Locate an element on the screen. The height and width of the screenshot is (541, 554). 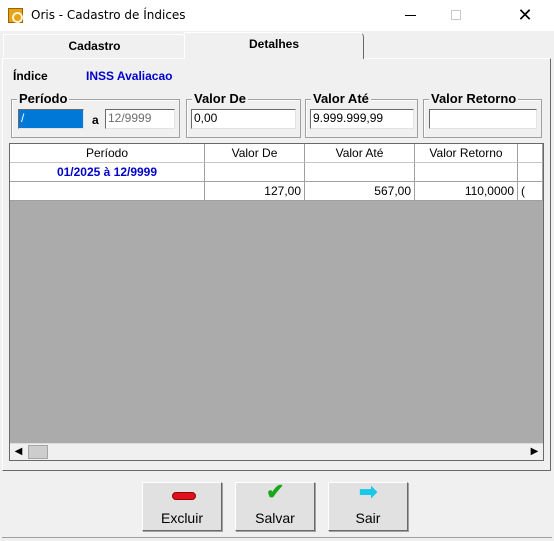
close-icon: ✕ is located at coordinates (525, 15).